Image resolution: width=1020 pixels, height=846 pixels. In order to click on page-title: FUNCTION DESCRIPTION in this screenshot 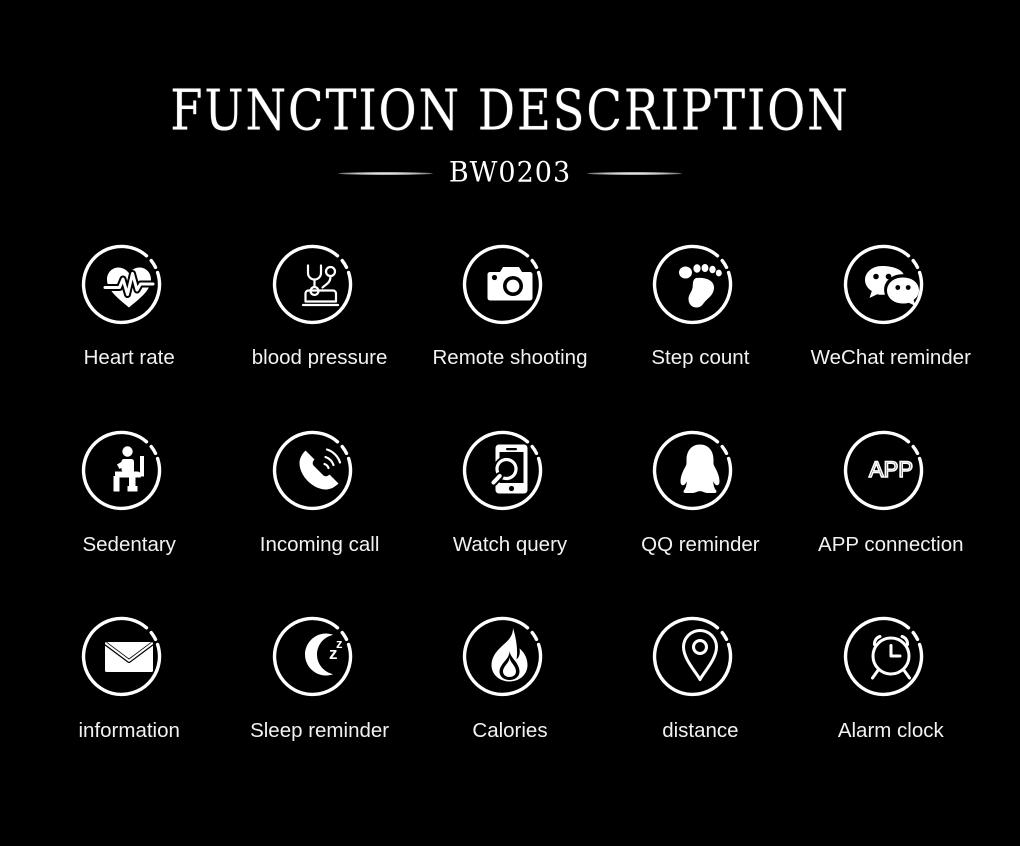, I will do `click(510, 110)`.